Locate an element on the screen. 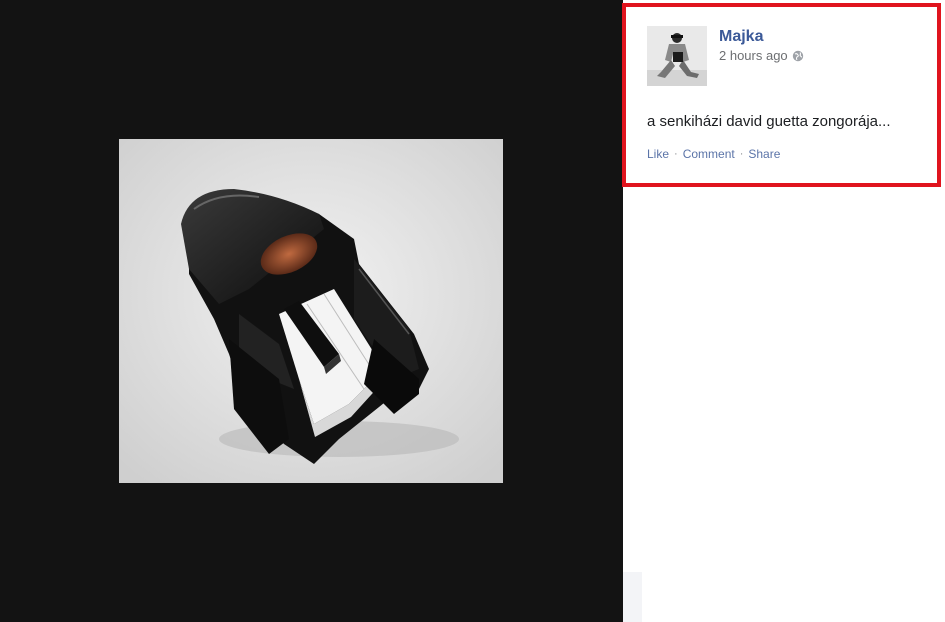 The image size is (945, 622). share-link: Share is located at coordinates (764, 154).